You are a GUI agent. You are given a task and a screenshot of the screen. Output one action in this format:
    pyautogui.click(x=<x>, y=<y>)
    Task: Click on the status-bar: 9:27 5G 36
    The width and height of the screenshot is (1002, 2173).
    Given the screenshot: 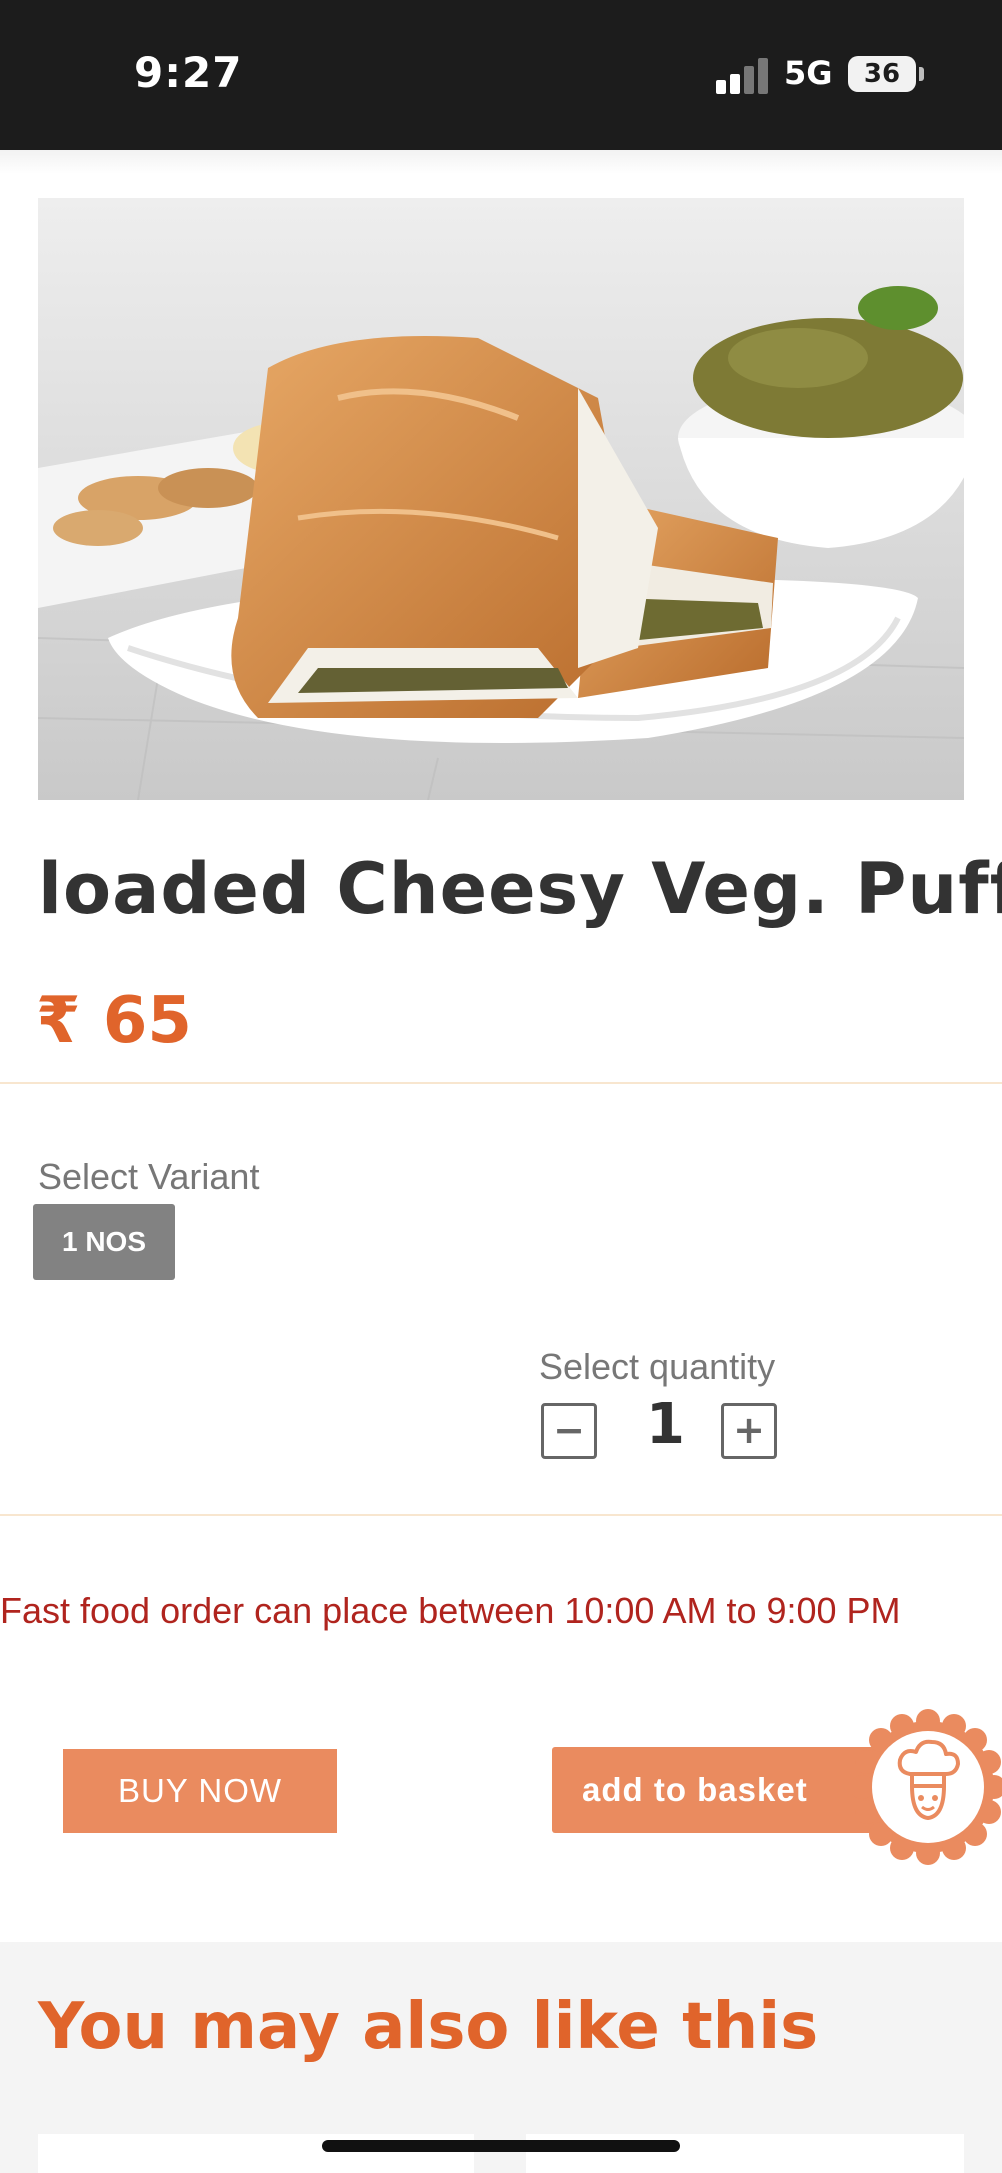 What is the action you would take?
    pyautogui.click(x=501, y=75)
    